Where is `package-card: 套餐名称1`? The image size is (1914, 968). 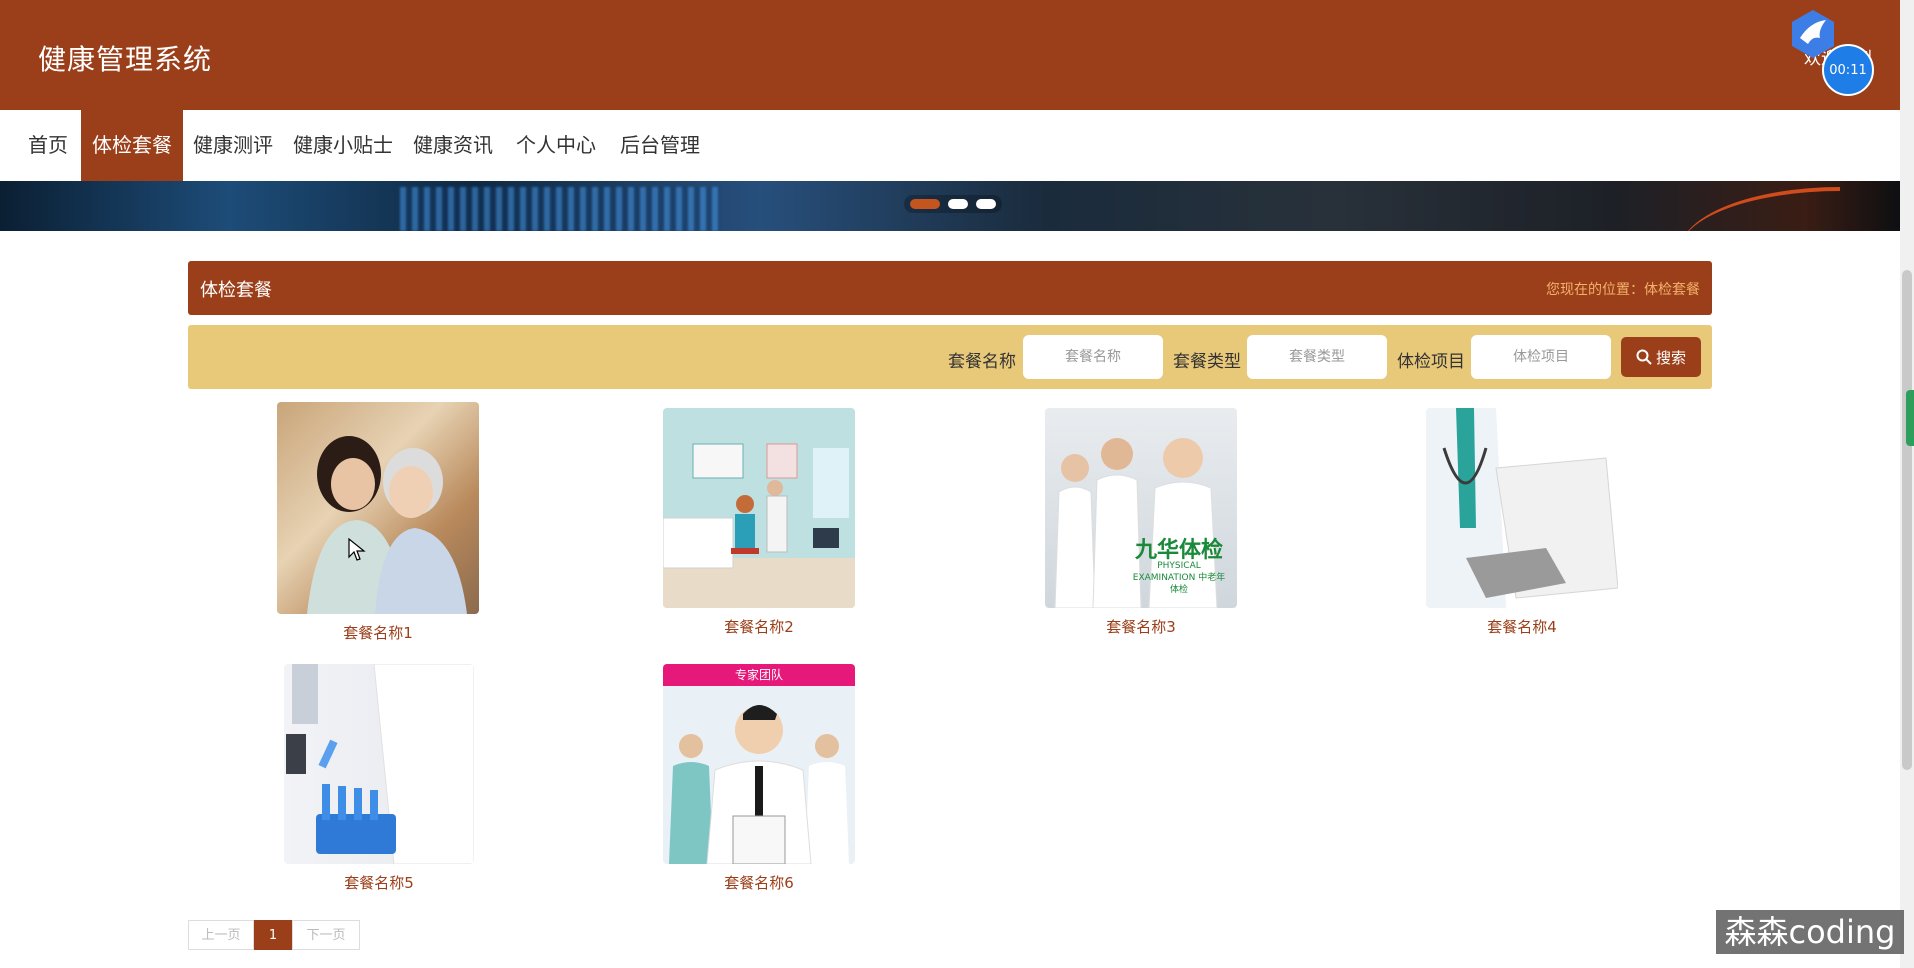 package-card: 套餐名称1 is located at coordinates (378, 522).